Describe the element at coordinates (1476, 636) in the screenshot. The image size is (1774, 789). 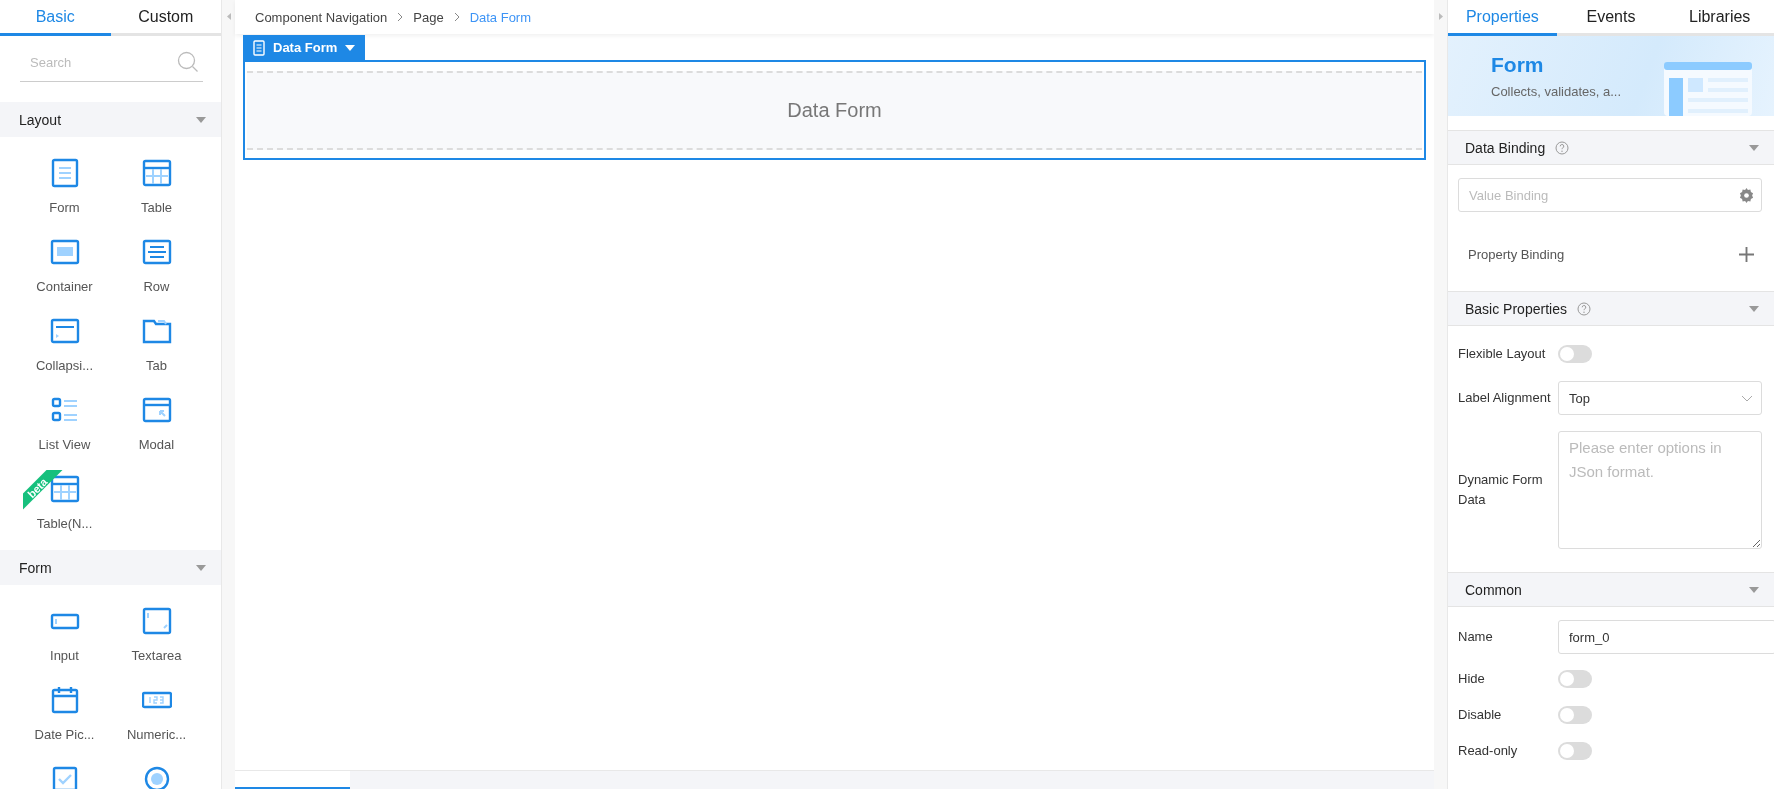
I see `field-label: Name` at that location.